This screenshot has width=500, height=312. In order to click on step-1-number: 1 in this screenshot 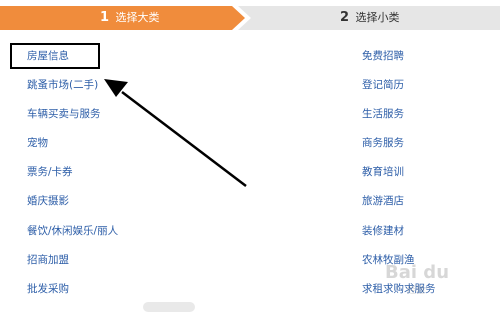, I will do `click(105, 17)`.